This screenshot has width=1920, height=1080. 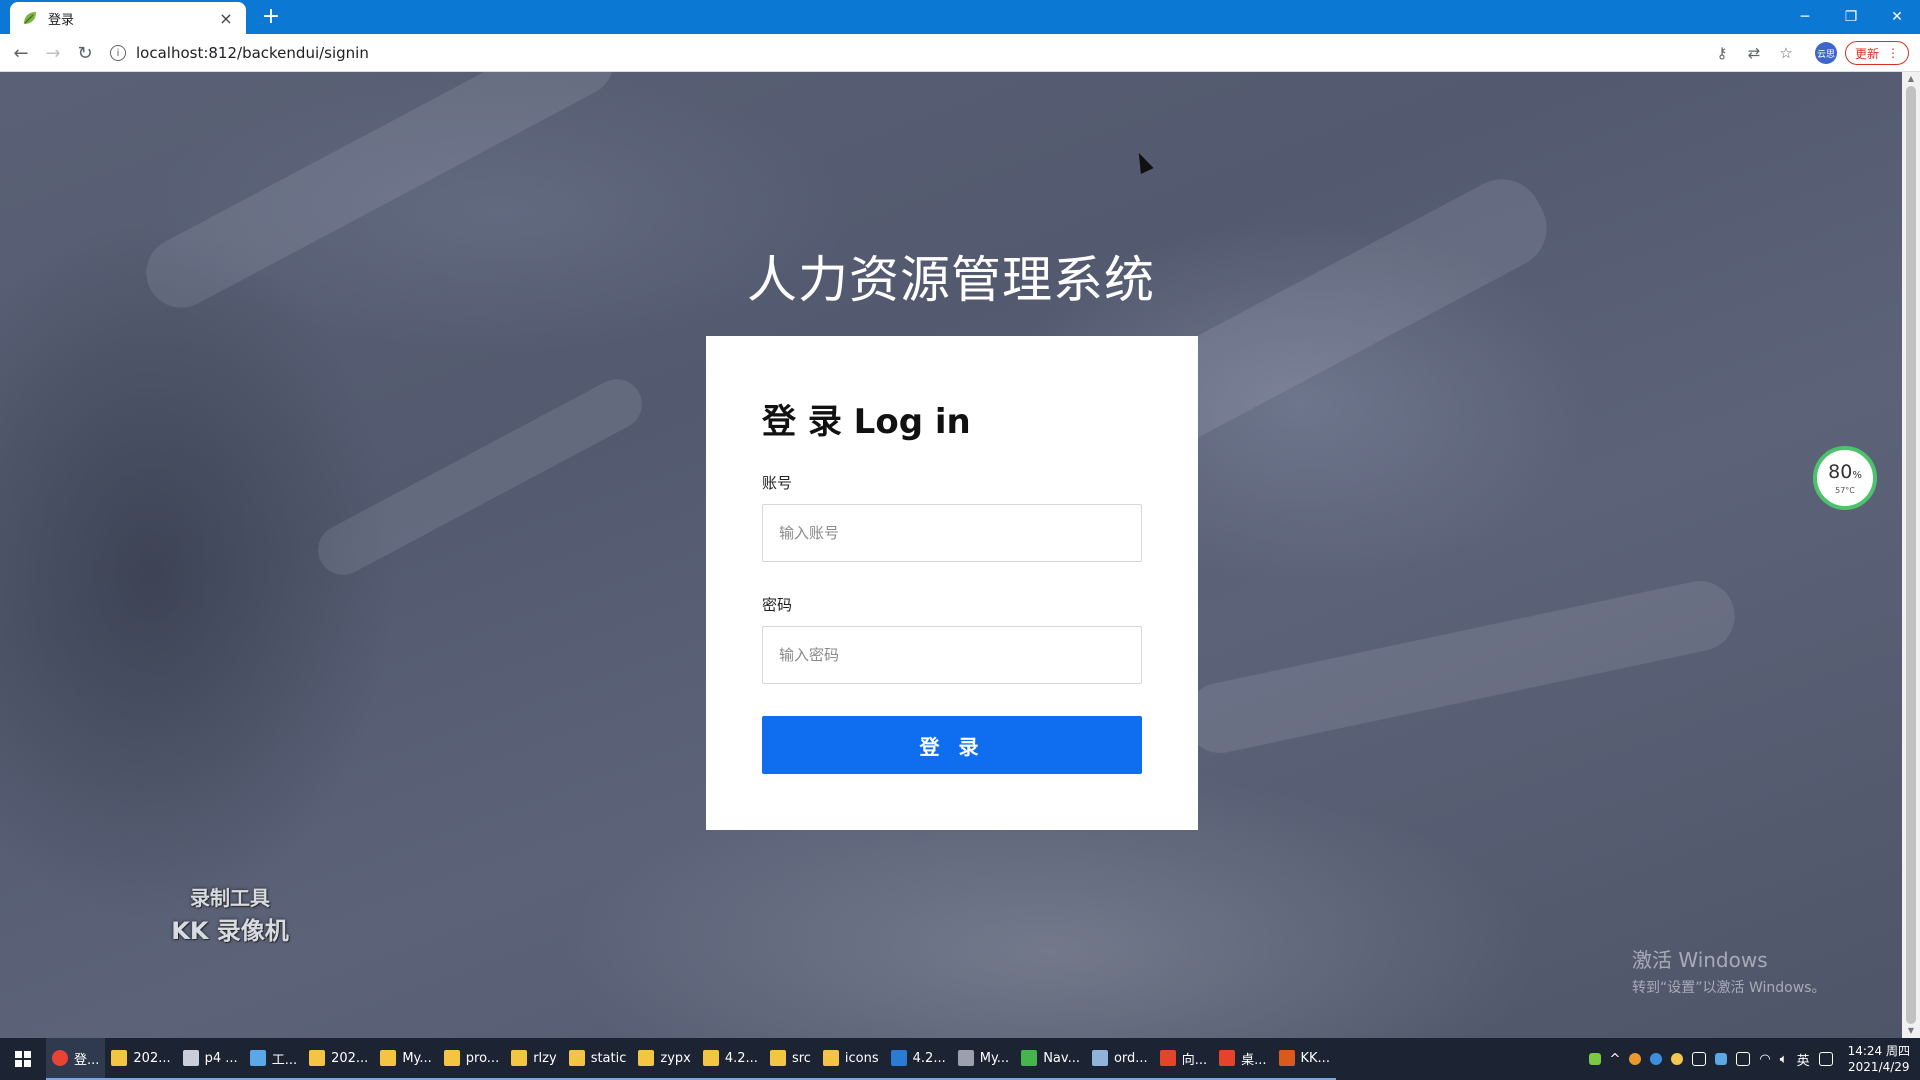 I want to click on system-title: 人力资源管理系统, so click(x=951, y=280).